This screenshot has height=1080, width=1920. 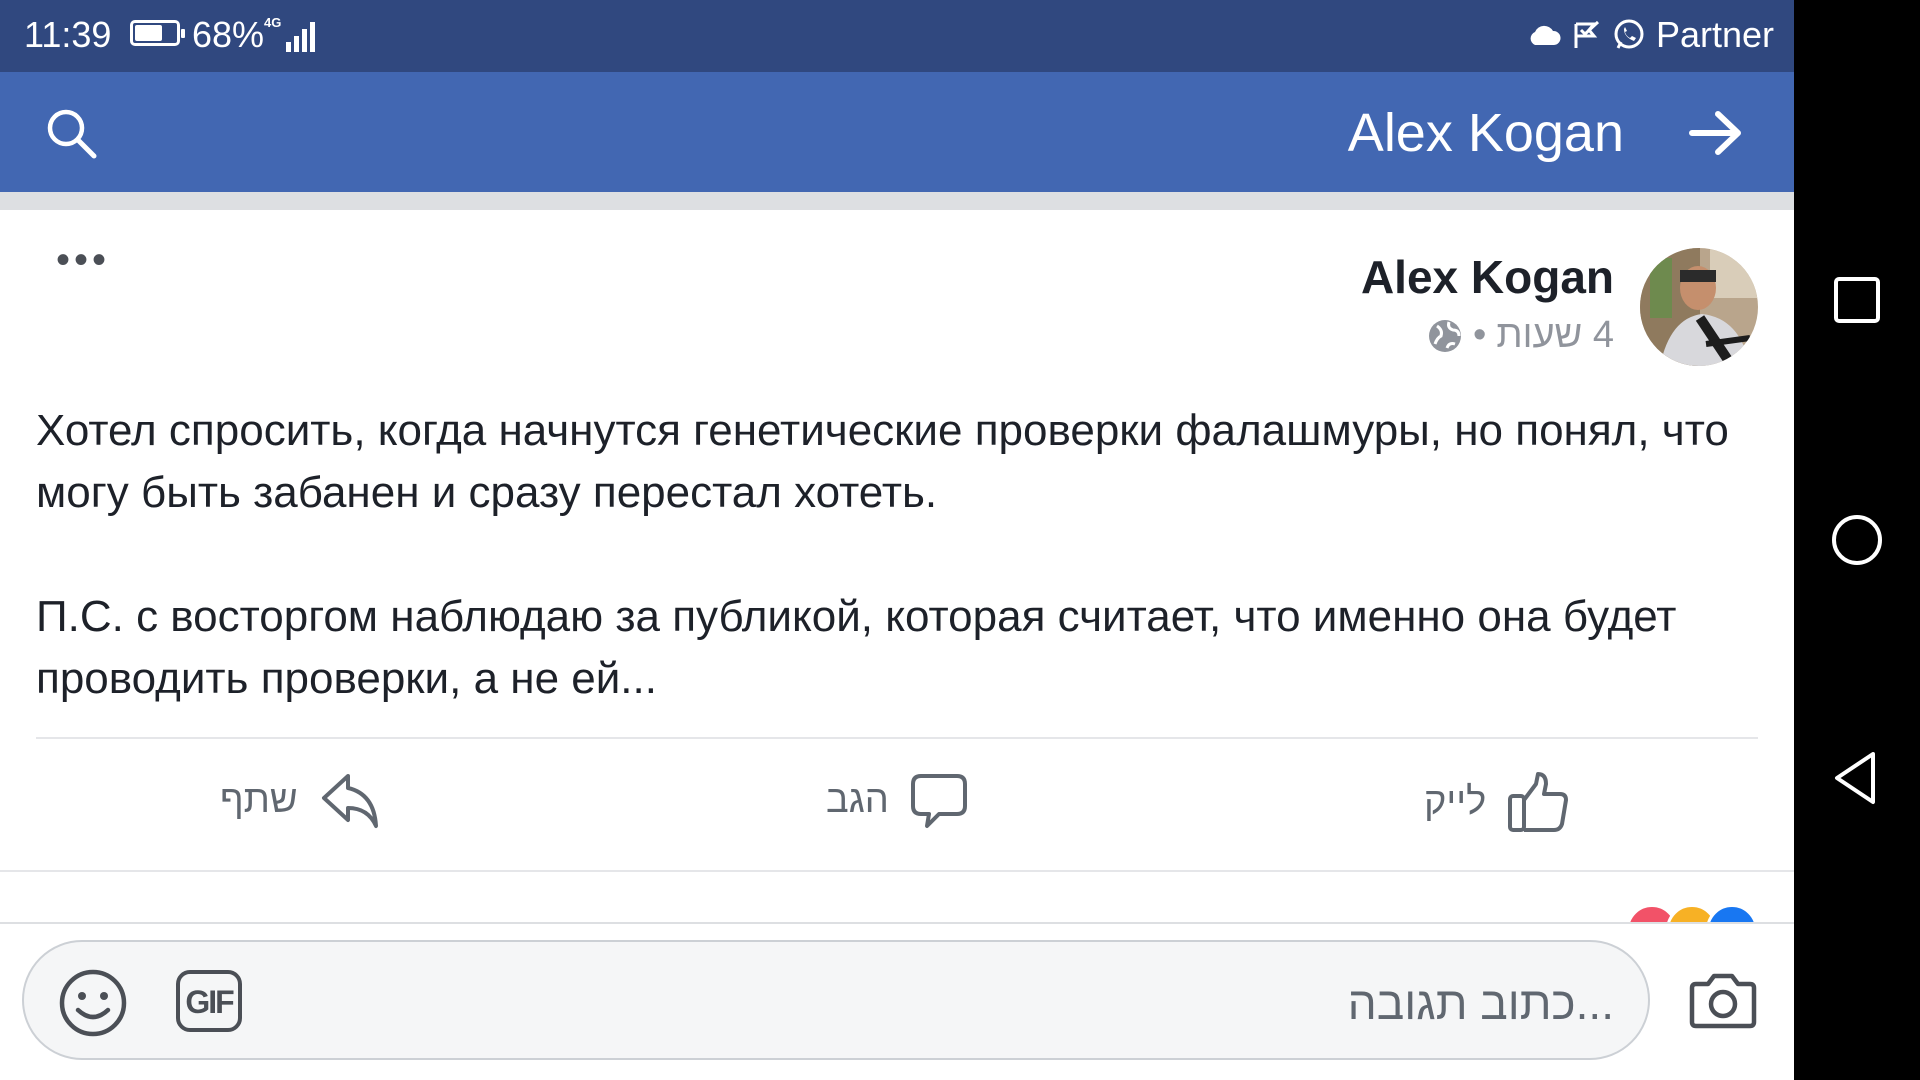 I want to click on post-time: 4 שעות, so click(x=1555, y=335).